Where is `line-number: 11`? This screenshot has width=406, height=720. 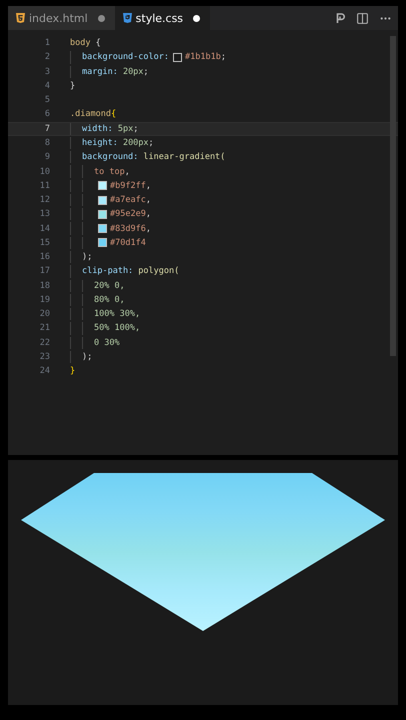
line-number: 11 is located at coordinates (44, 185).